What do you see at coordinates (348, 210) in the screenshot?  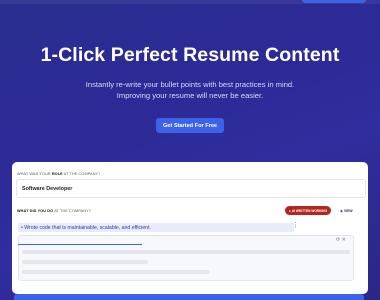 I see `view-toggle-label: VIEW` at bounding box center [348, 210].